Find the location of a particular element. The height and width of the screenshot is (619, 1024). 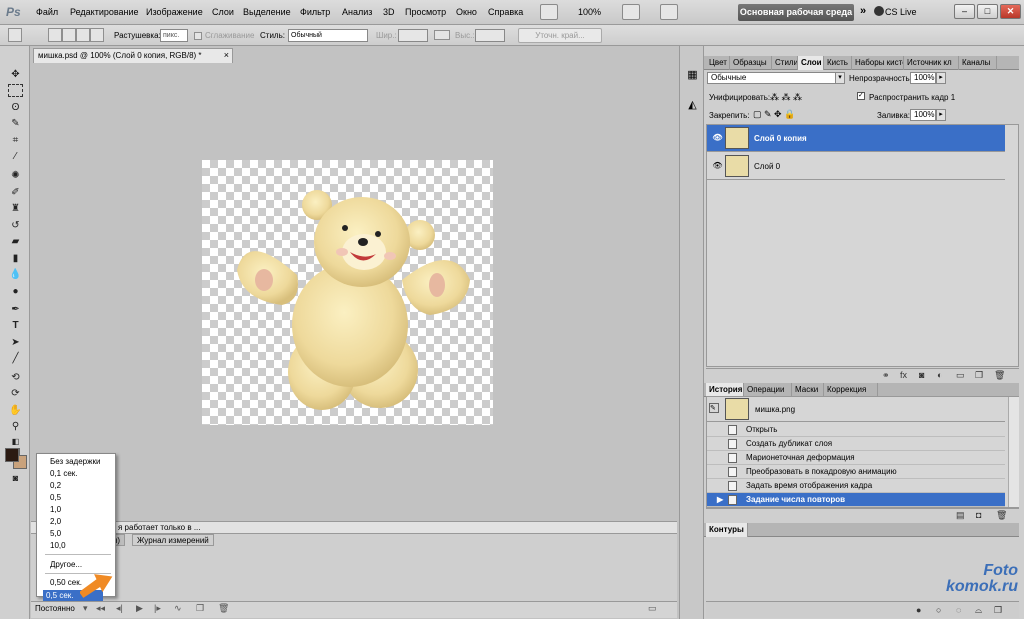

tab-clone-source: Источник кл is located at coordinates (931, 63).